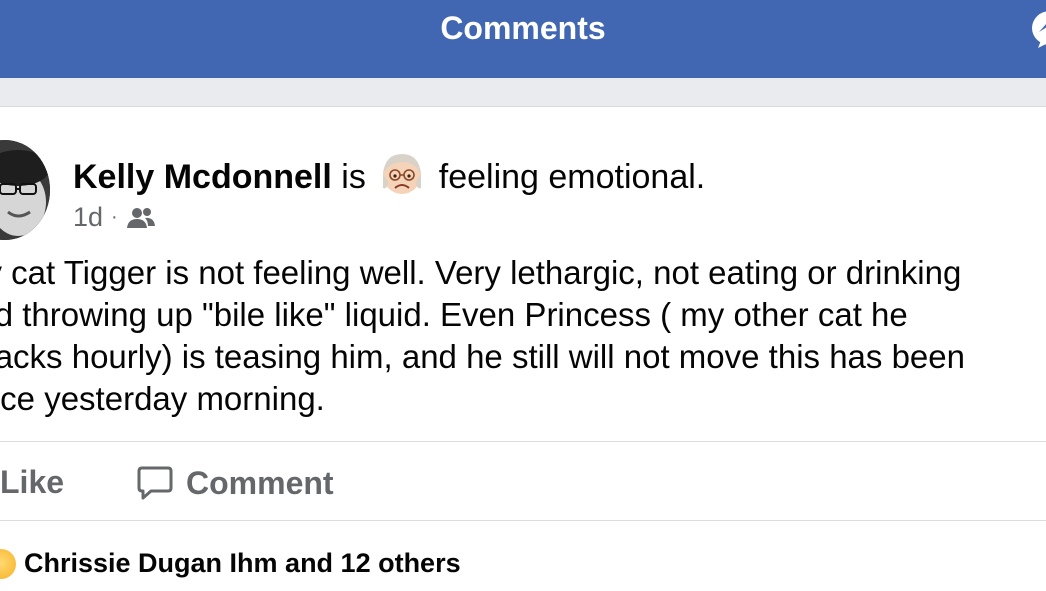 The width and height of the screenshot is (1046, 591). What do you see at coordinates (140, 217) in the screenshot?
I see `friends-icon` at bounding box center [140, 217].